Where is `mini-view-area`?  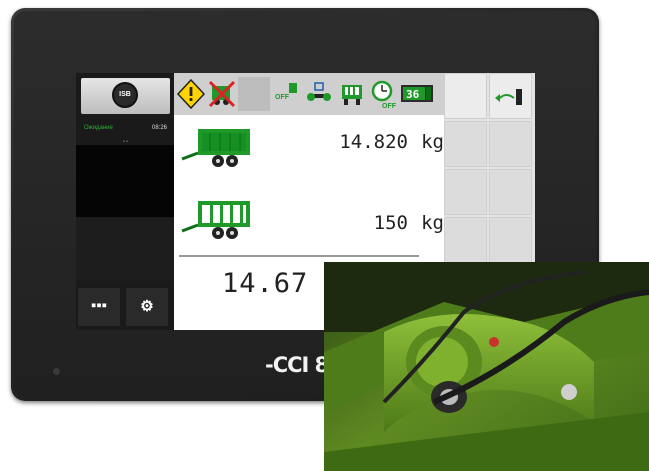
mini-view-area is located at coordinates (125, 181).